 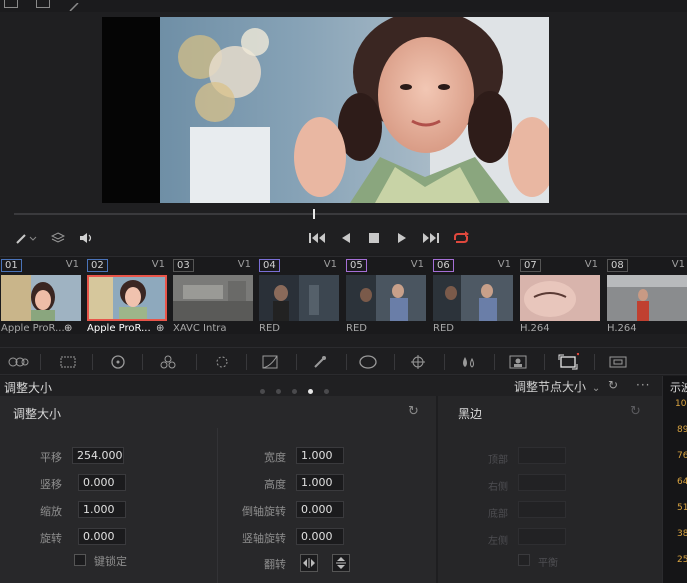 What do you see at coordinates (18, 362) in the screenshot?
I see `camera-raw-icon` at bounding box center [18, 362].